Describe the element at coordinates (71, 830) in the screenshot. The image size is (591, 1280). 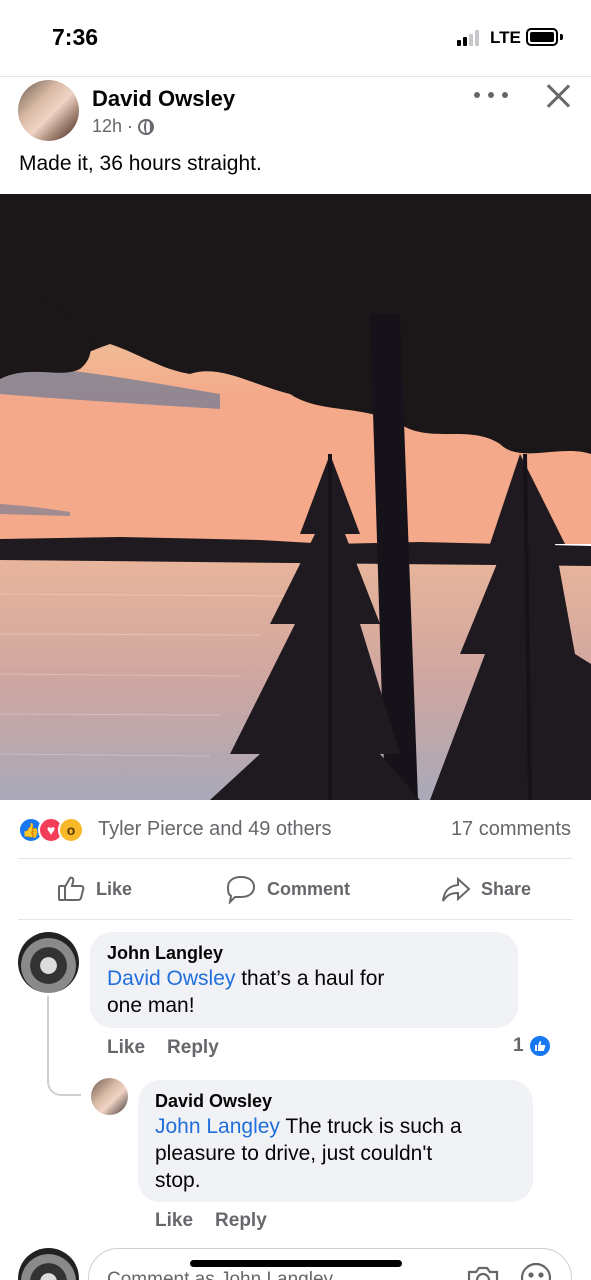
I see `wow-reaction-icon: o` at that location.